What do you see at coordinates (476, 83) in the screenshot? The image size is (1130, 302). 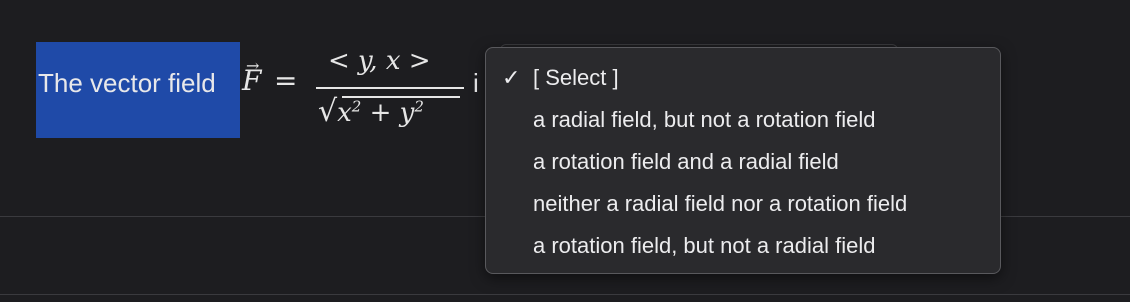 I see `question-trailing-text: i` at bounding box center [476, 83].